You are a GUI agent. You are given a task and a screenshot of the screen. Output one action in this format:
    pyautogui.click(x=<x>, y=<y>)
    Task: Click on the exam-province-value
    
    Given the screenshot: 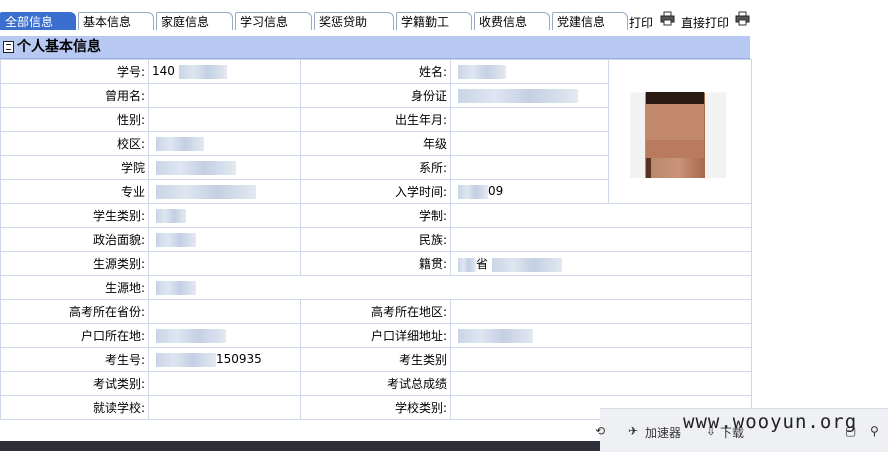 What is the action you would take?
    pyautogui.click(x=224, y=311)
    